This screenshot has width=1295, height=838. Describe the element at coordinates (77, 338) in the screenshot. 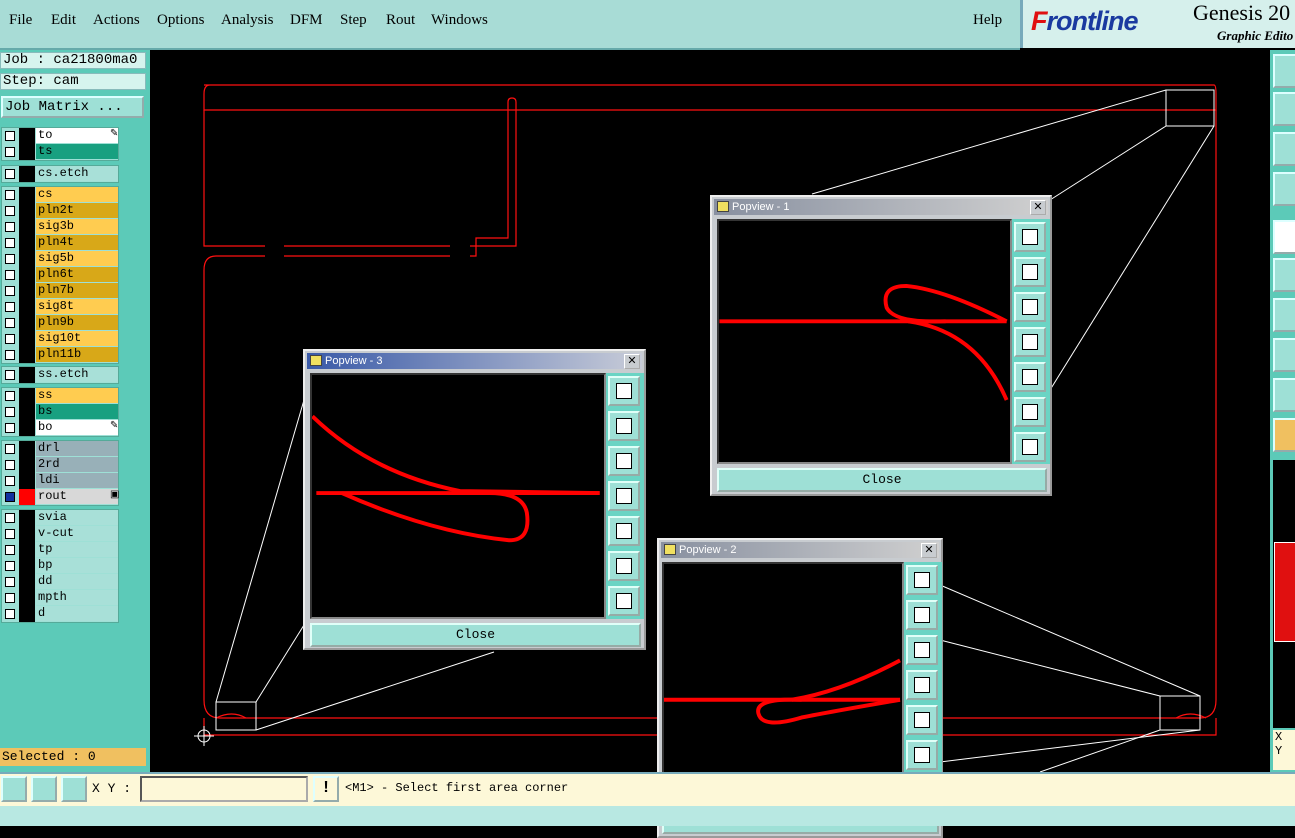

I see `layer-name: sig10t` at that location.